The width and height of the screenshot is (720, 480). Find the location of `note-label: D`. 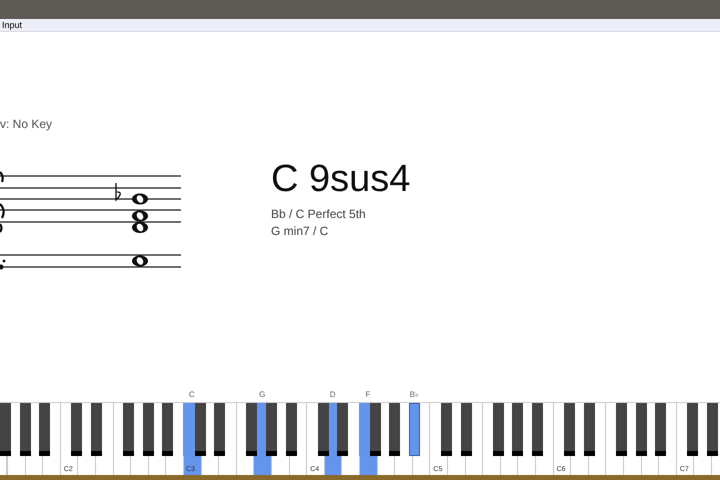

note-label: D is located at coordinates (333, 395).